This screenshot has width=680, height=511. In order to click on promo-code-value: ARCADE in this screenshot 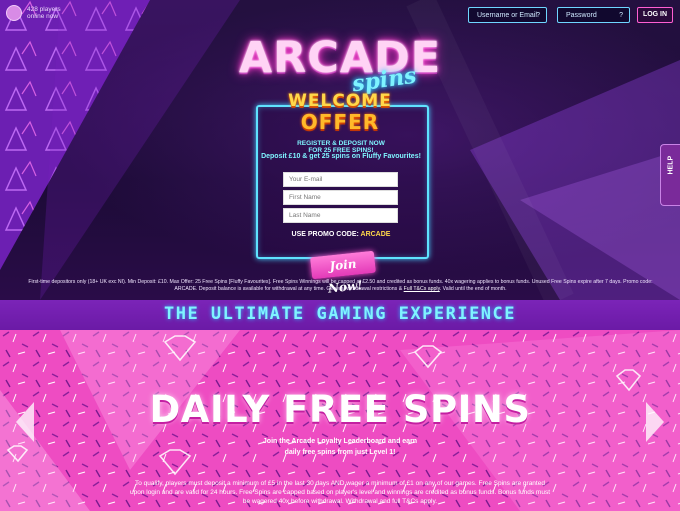, I will do `click(375, 234)`.